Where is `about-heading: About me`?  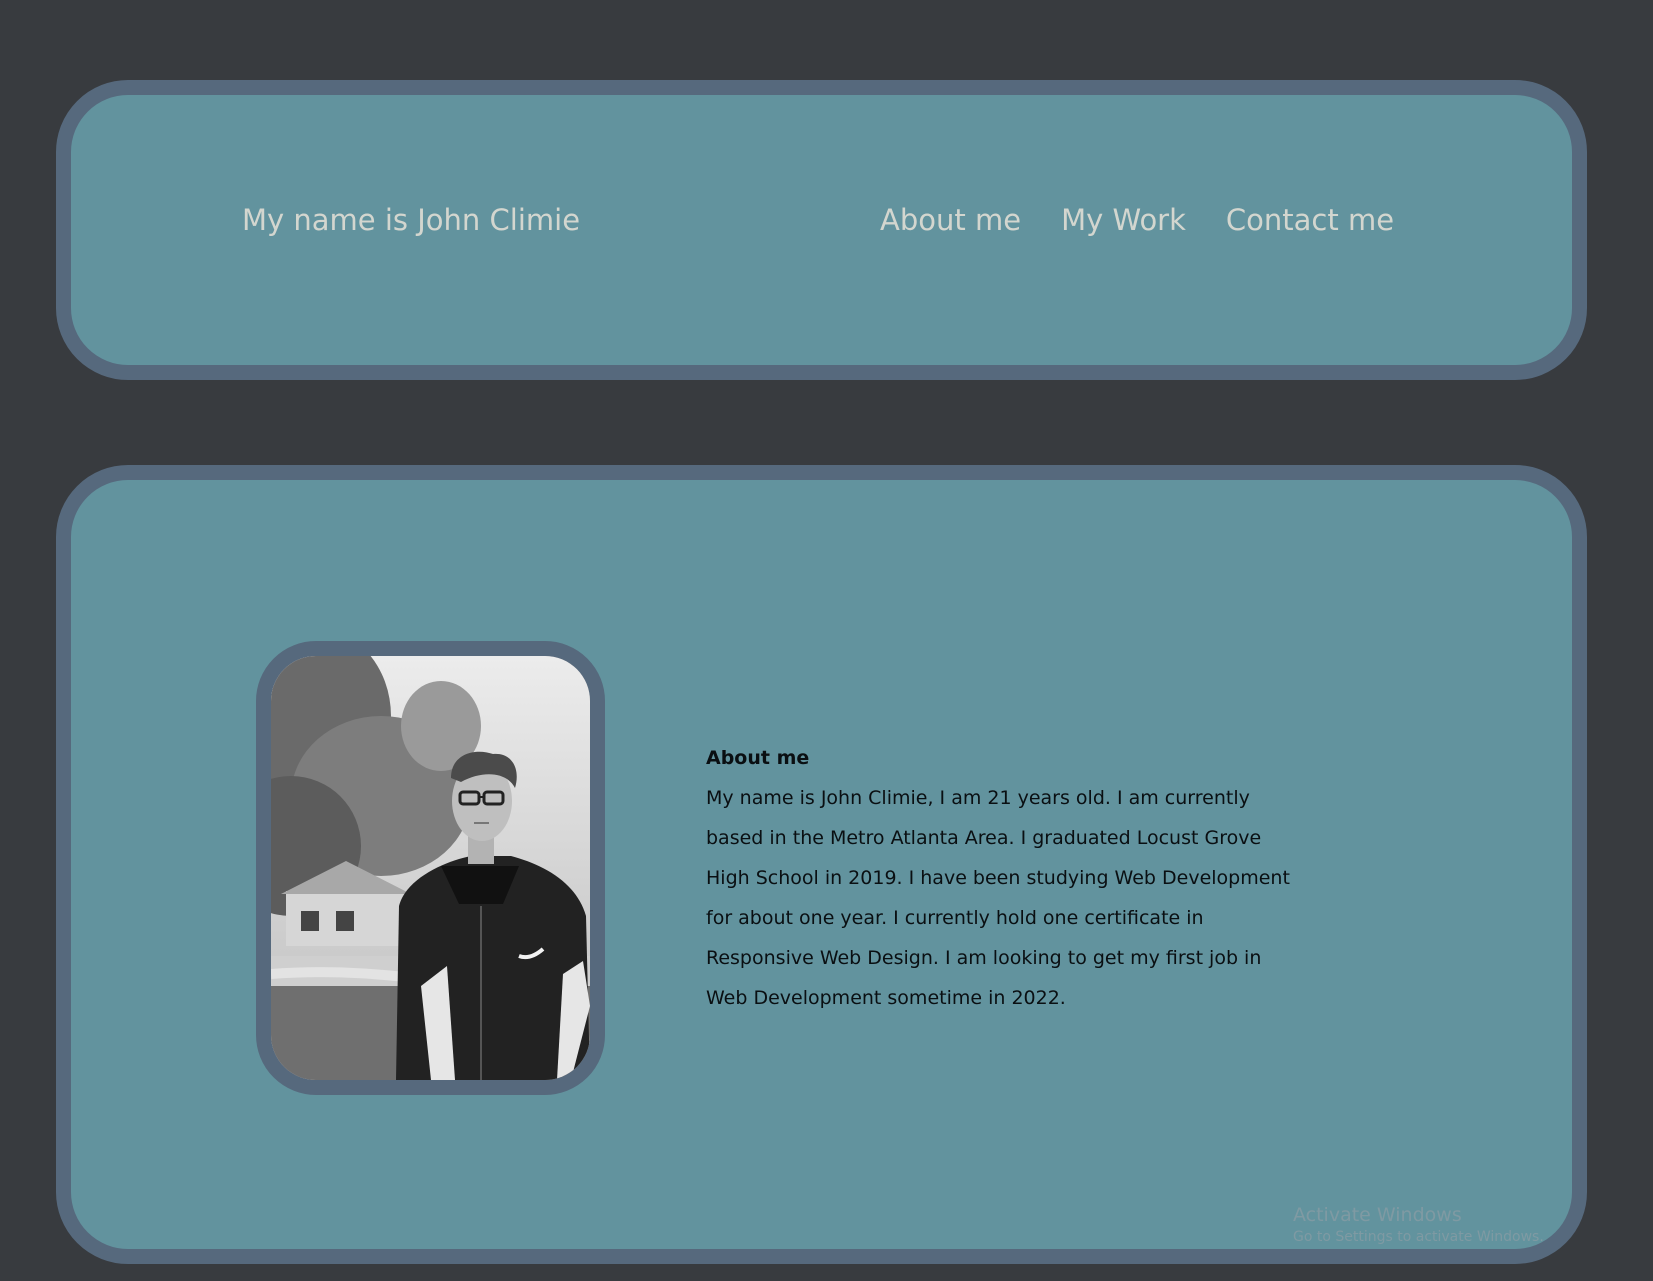
about-heading: About me is located at coordinates (758, 758).